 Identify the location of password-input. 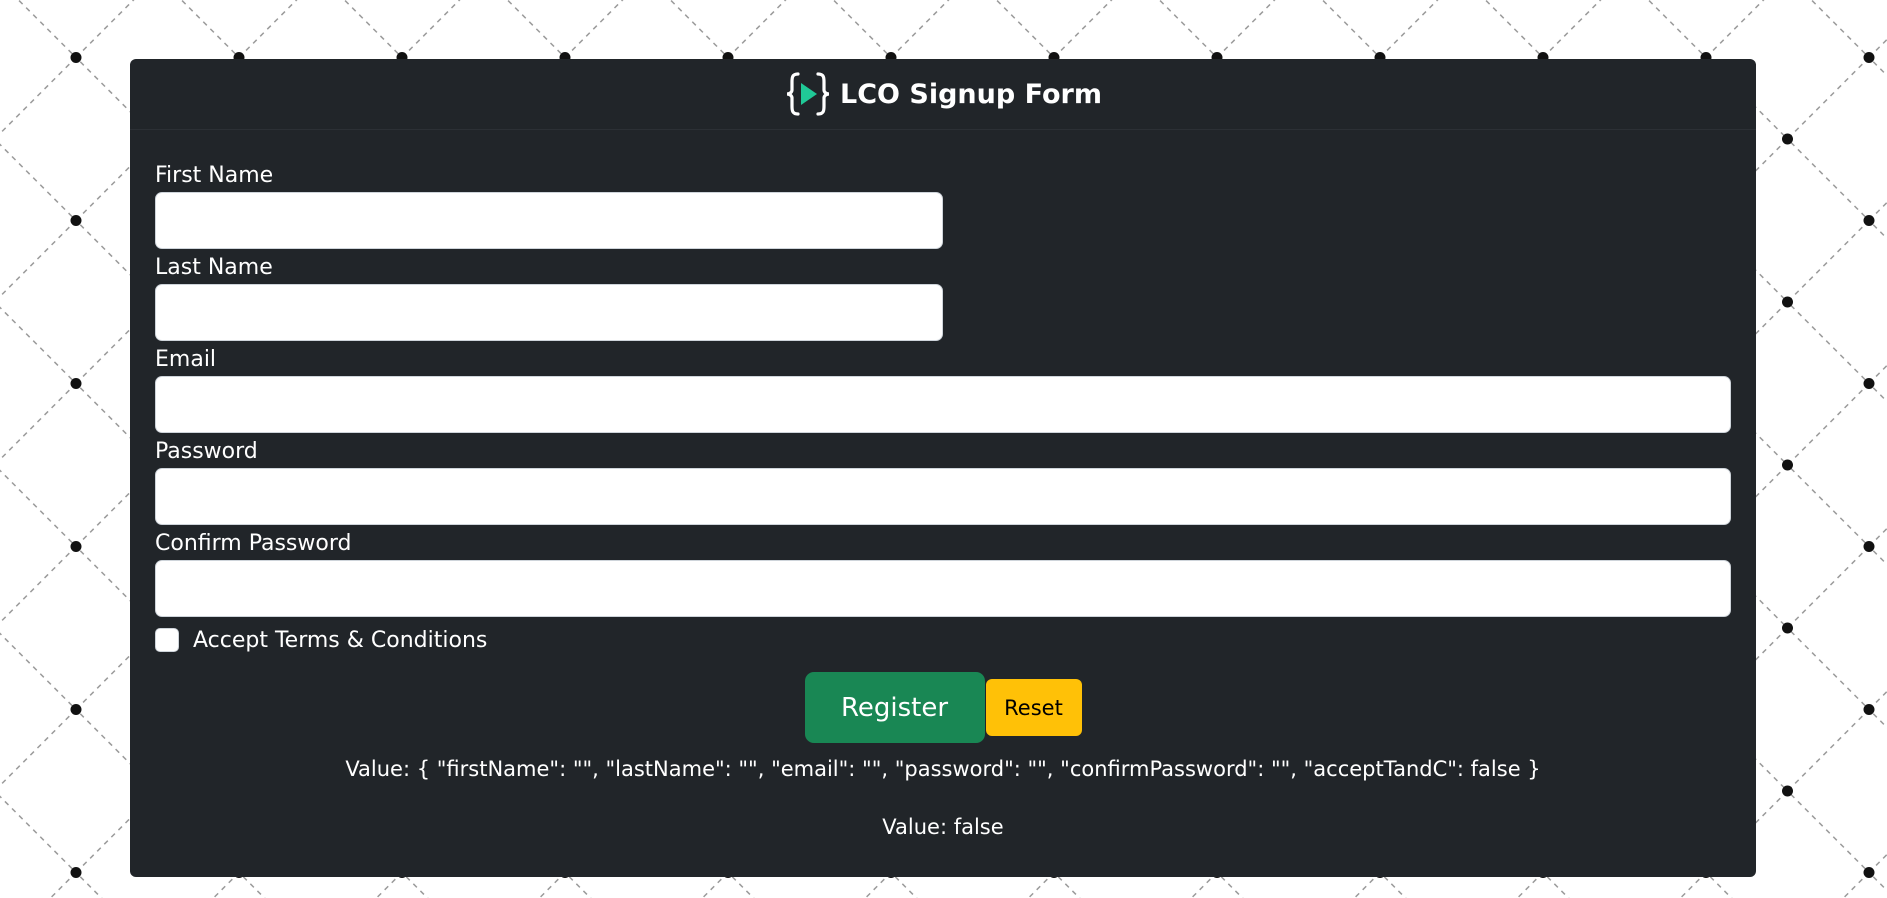
(943, 496).